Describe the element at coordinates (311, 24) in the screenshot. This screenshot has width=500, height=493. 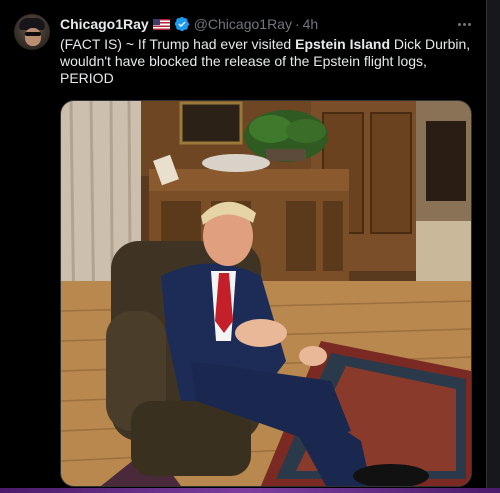
I see `tweet-timestamp: 4h` at that location.